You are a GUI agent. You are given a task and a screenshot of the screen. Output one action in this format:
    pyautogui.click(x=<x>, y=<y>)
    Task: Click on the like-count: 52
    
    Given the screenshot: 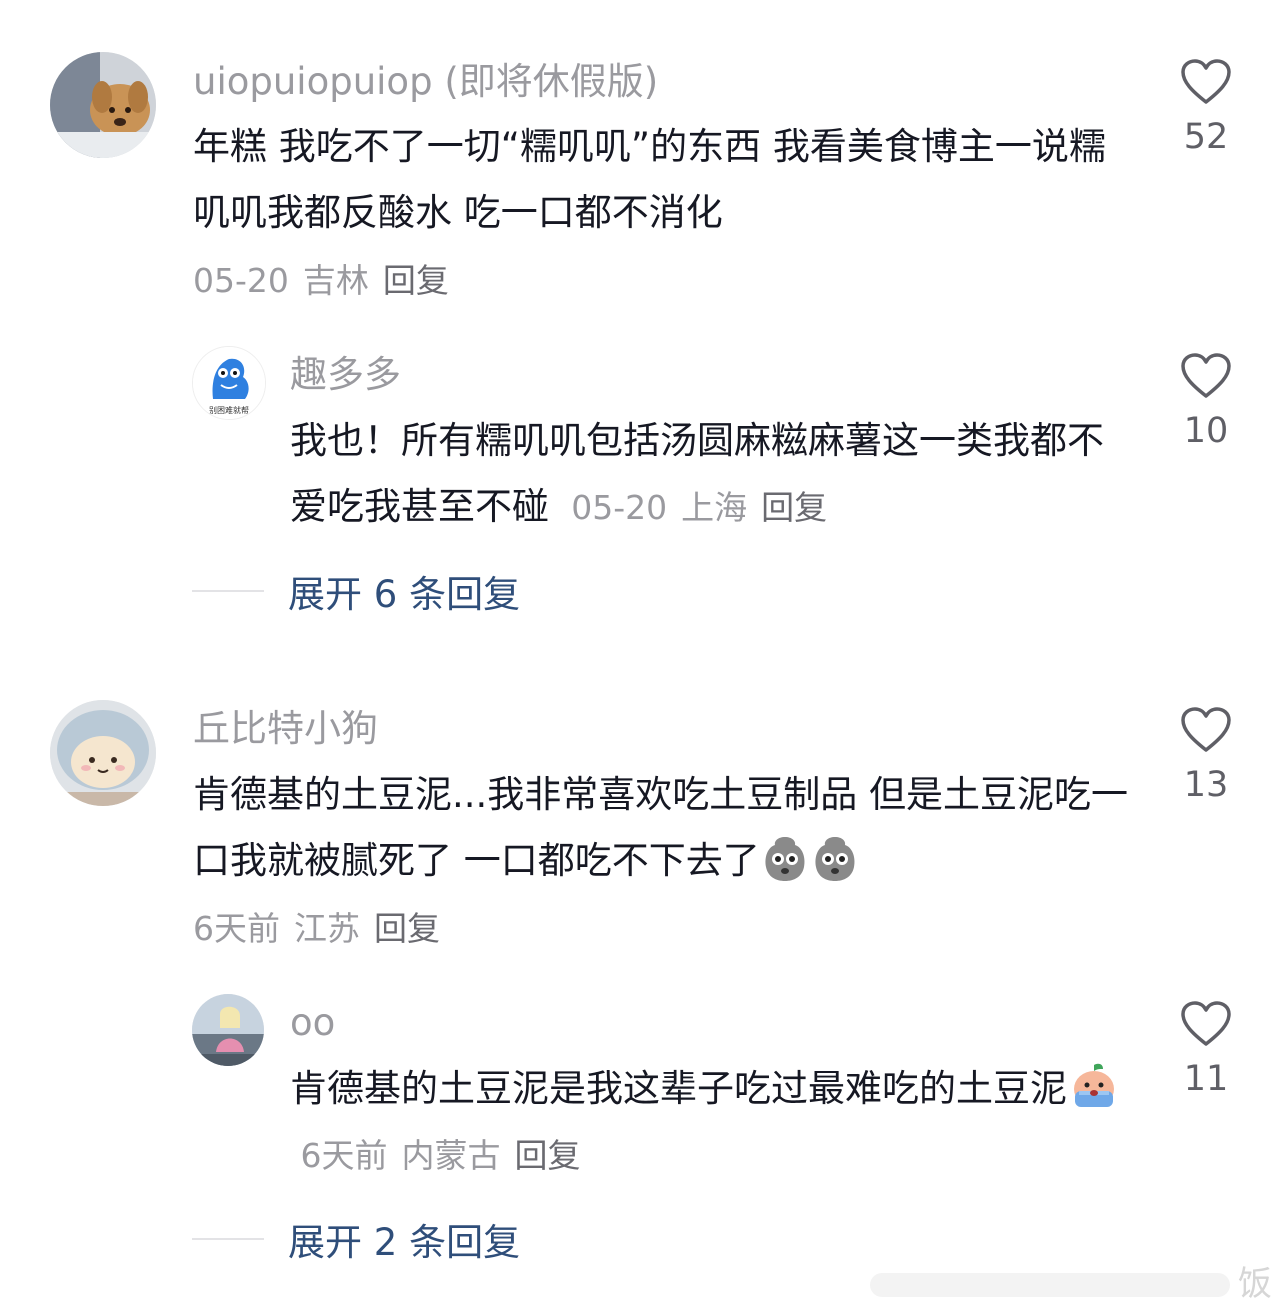 What is the action you would take?
    pyautogui.click(x=1206, y=137)
    